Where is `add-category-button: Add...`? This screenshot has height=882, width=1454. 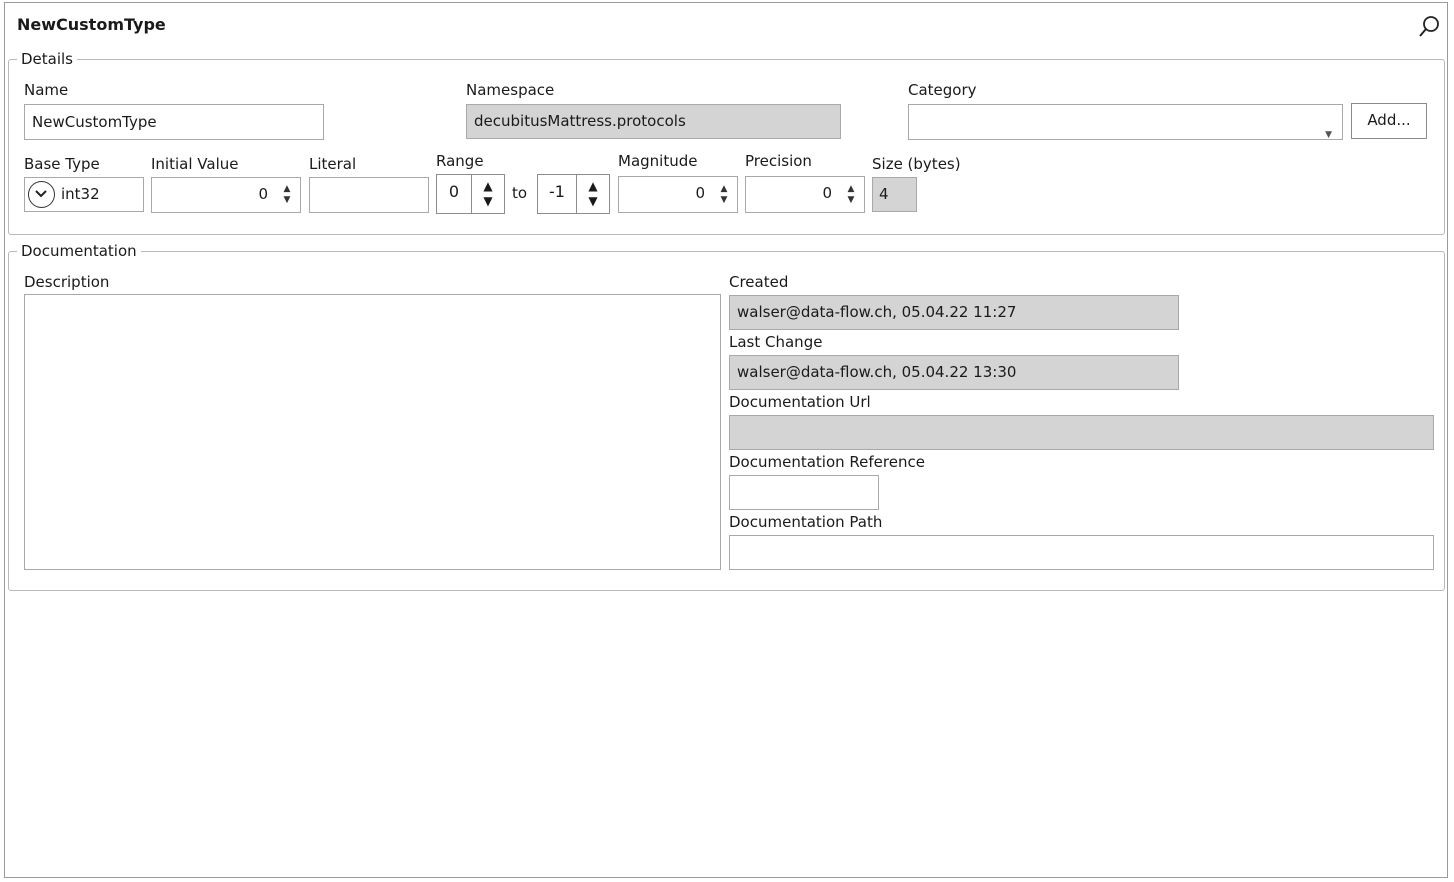 add-category-button: Add... is located at coordinates (1389, 121).